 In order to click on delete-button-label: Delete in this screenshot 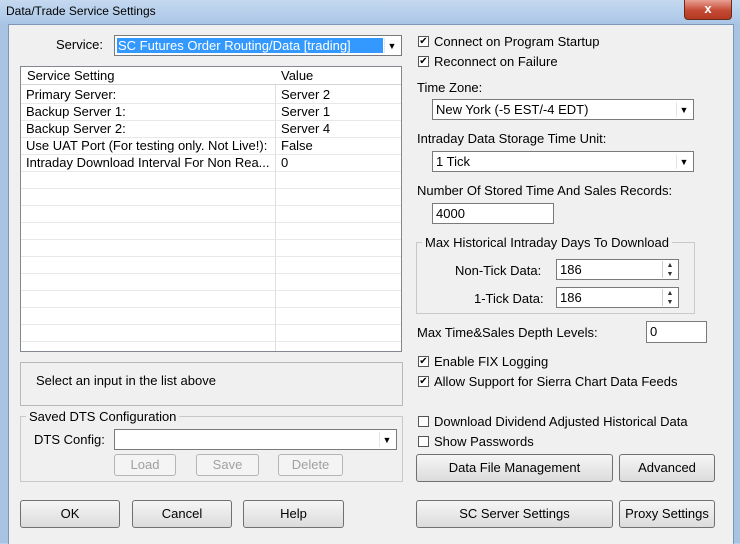, I will do `click(310, 464)`.